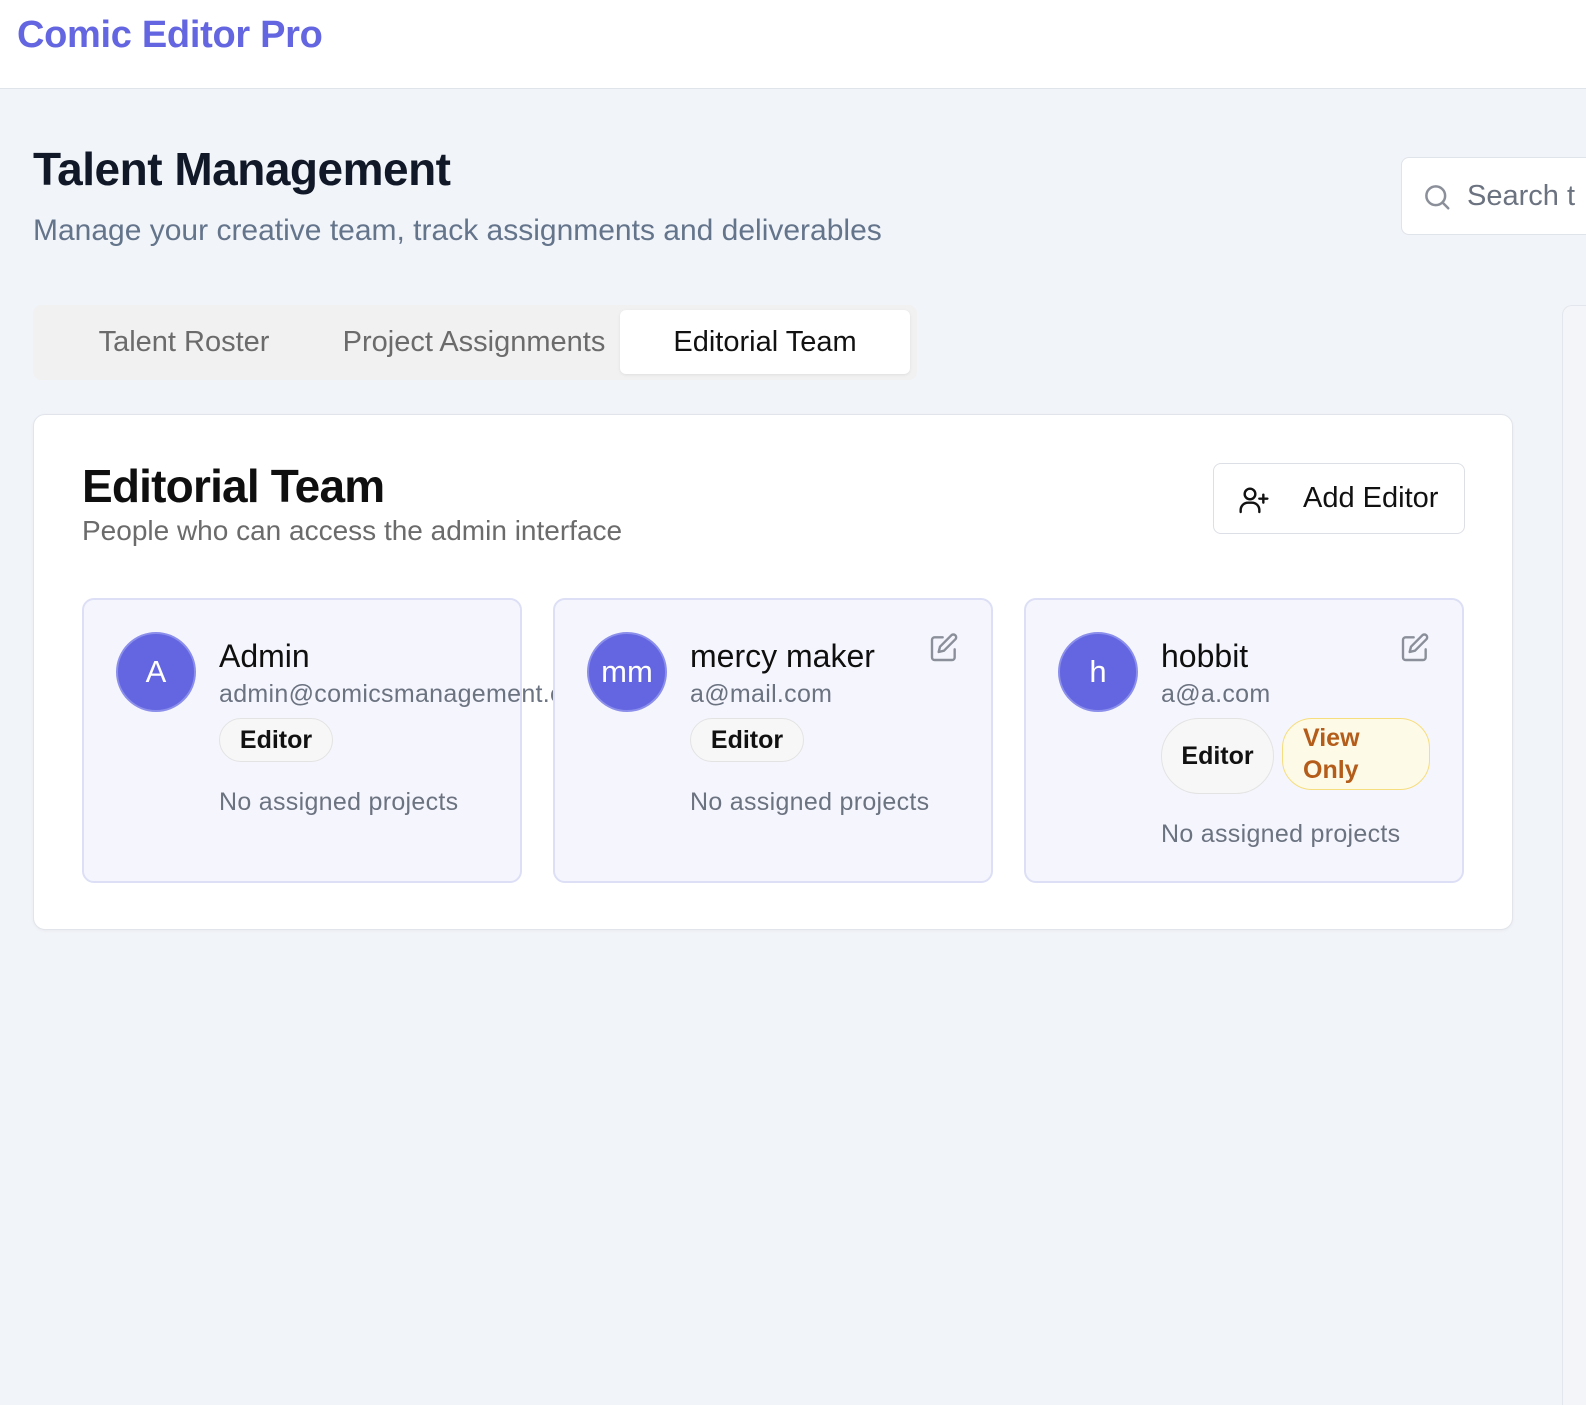  I want to click on panel-title: Editorial Team, so click(233, 486).